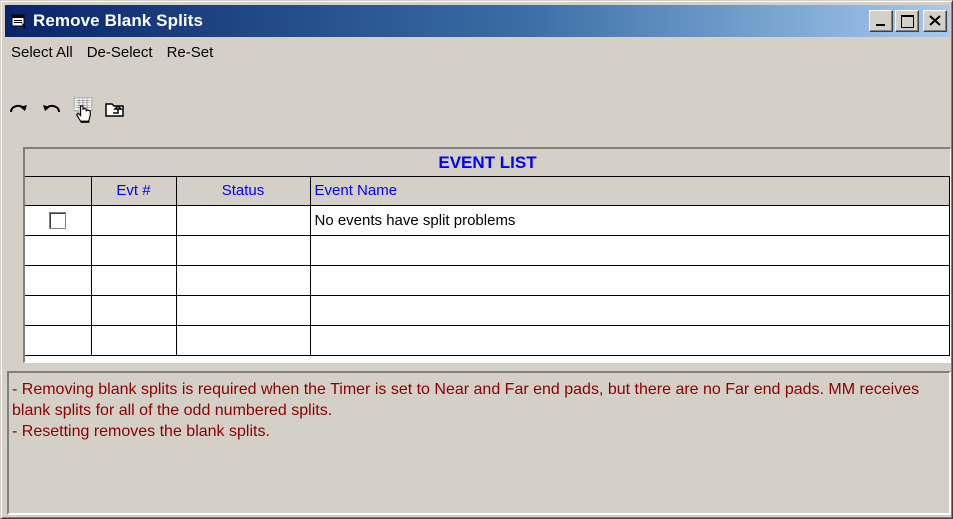 The height and width of the screenshot is (519, 953). I want to click on menu-bar: Select All De-Select Re-Set, so click(112, 52).